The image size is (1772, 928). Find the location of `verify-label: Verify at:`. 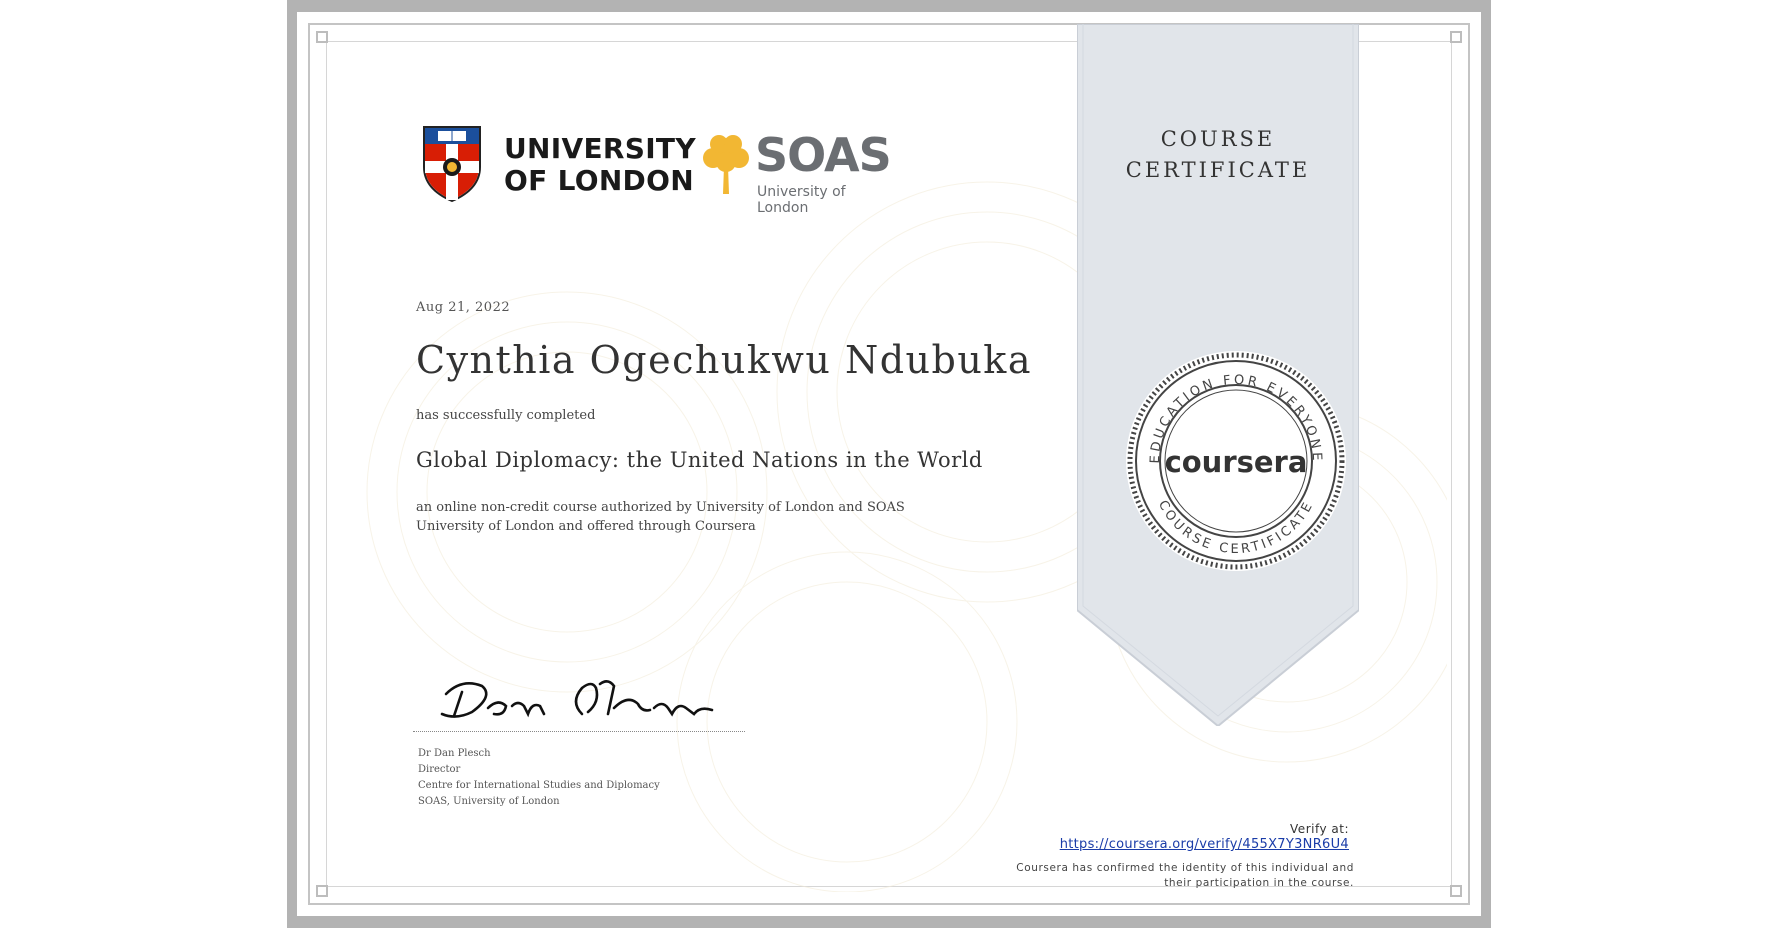

verify-label: Verify at: is located at coordinates (1319, 829).